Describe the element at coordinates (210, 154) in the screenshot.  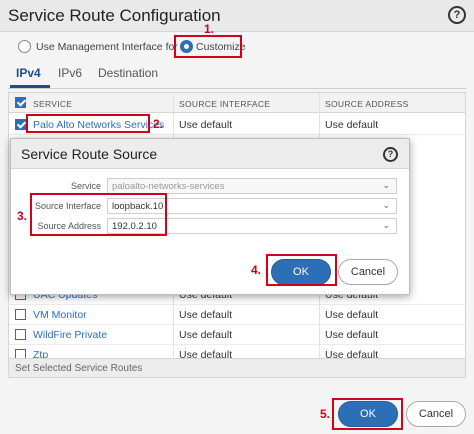
I see `modal-header: Service Route Source ?` at that location.